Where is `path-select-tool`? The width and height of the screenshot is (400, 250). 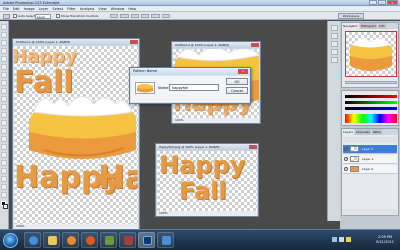
path-select-tool is located at coordinates (4, 155).